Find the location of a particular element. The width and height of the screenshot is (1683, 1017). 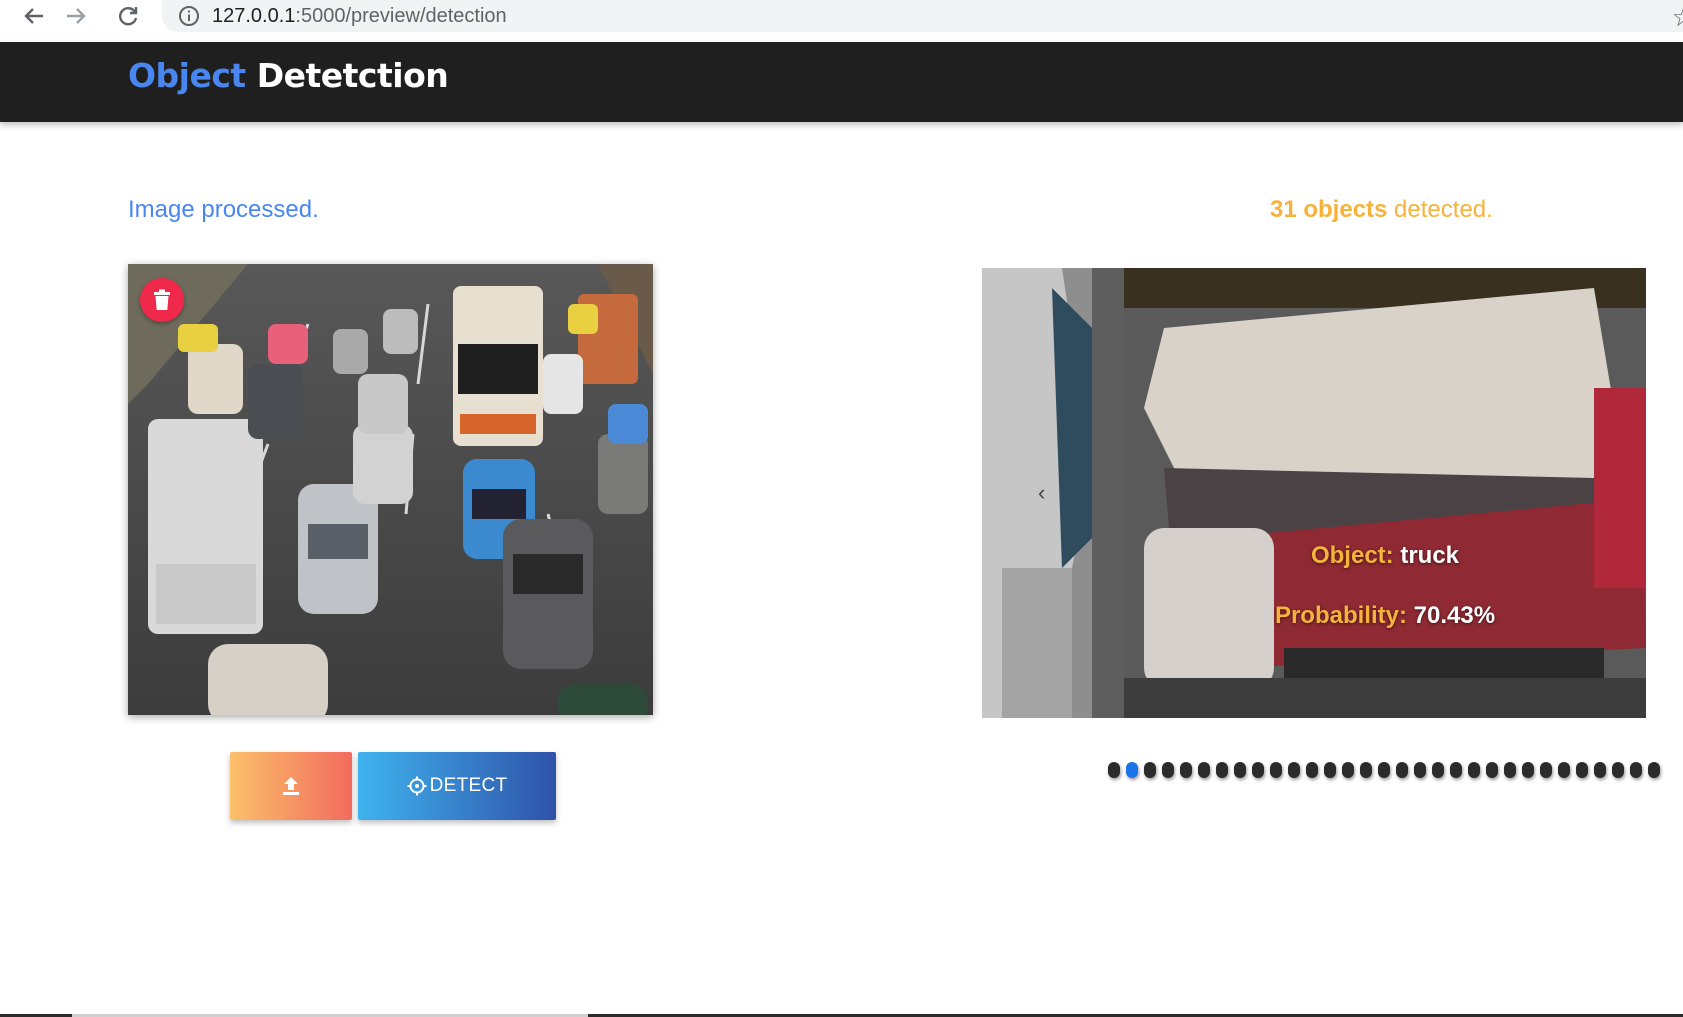

source-image is located at coordinates (390, 489).